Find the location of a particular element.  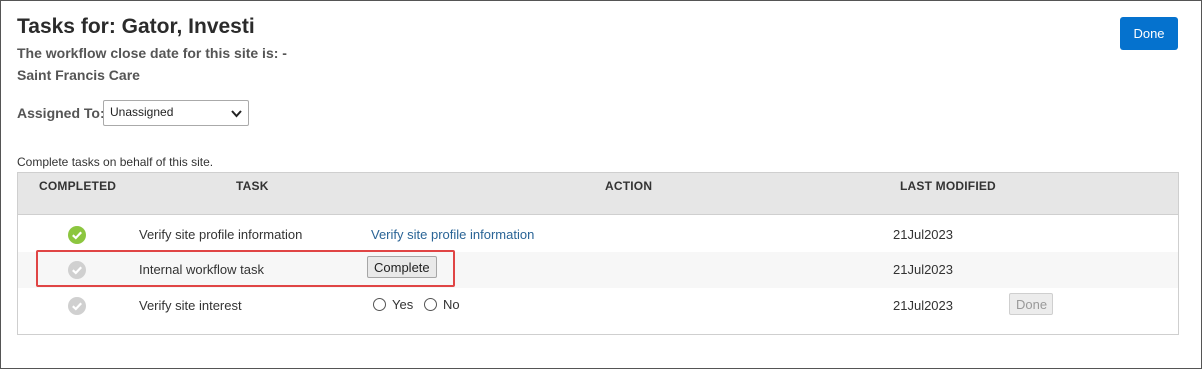

no-radio is located at coordinates (430, 304).